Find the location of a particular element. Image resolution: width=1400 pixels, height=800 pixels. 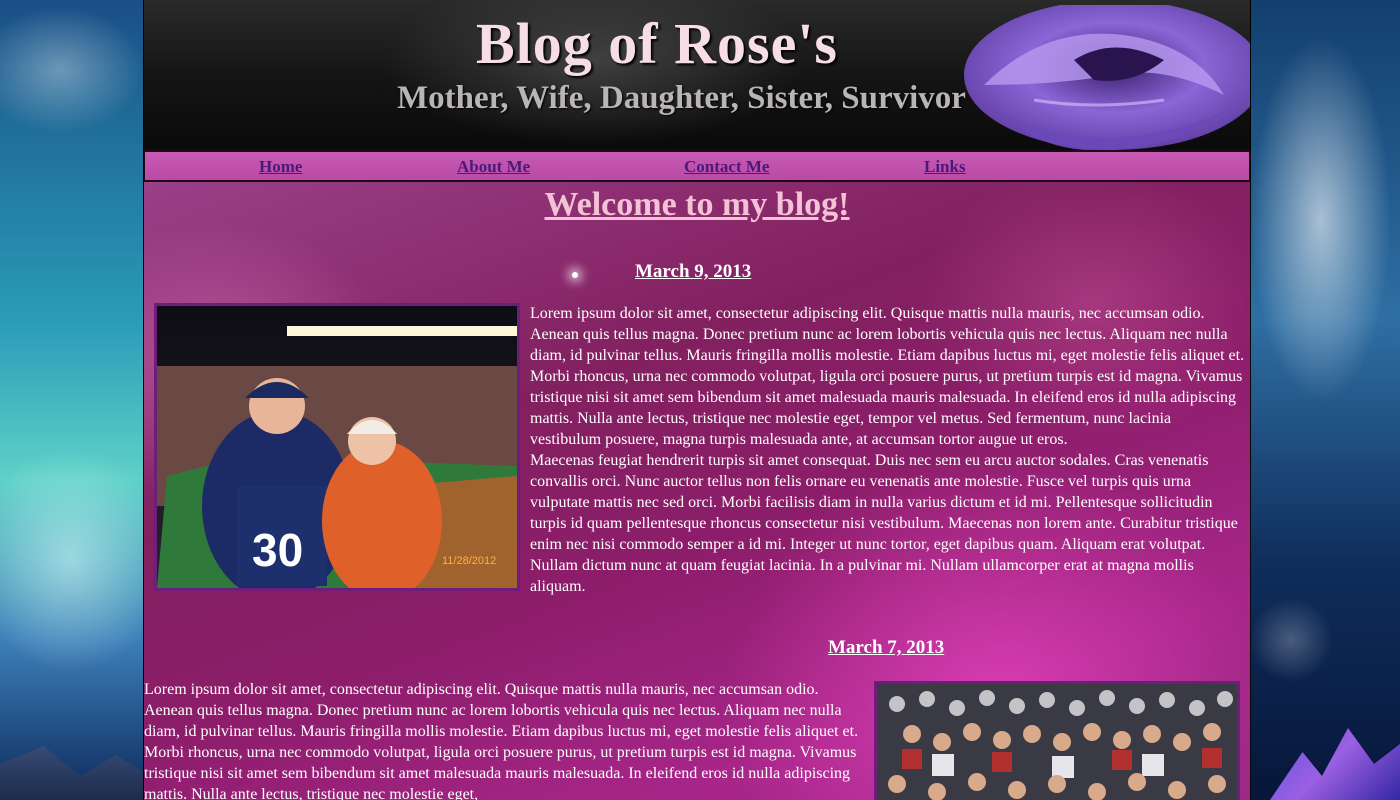

nav-link-about-me: About Me is located at coordinates (493, 167).